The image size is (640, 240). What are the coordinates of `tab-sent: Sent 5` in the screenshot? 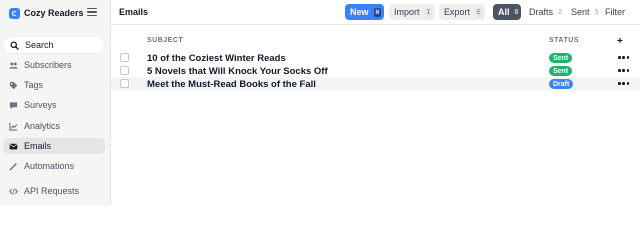 It's located at (584, 12).